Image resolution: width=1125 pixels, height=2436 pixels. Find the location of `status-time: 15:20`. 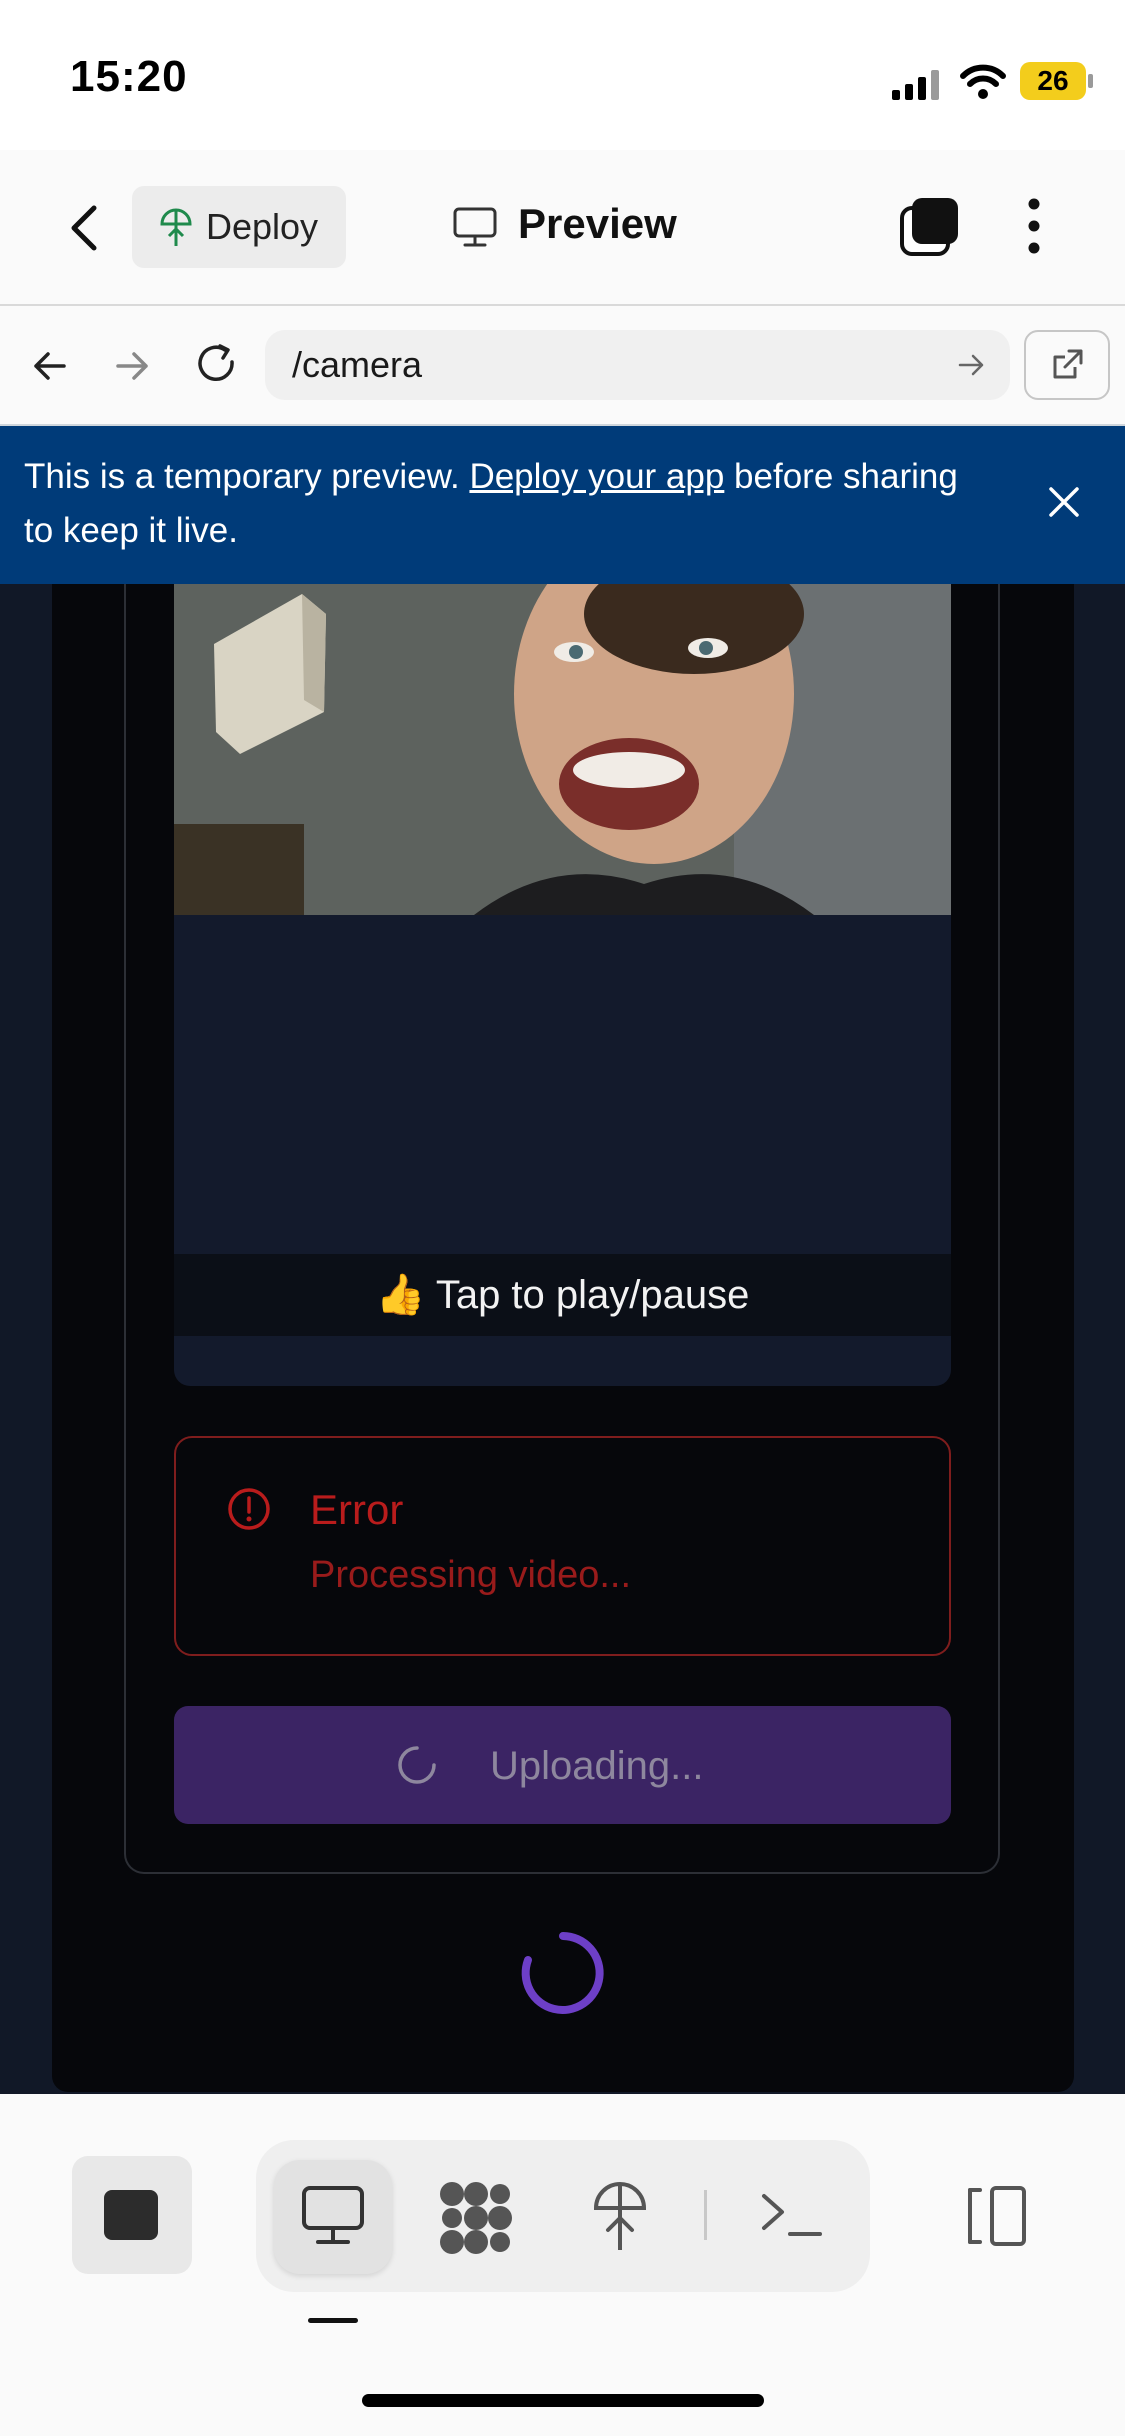

status-time: 15:20 is located at coordinates (129, 76).